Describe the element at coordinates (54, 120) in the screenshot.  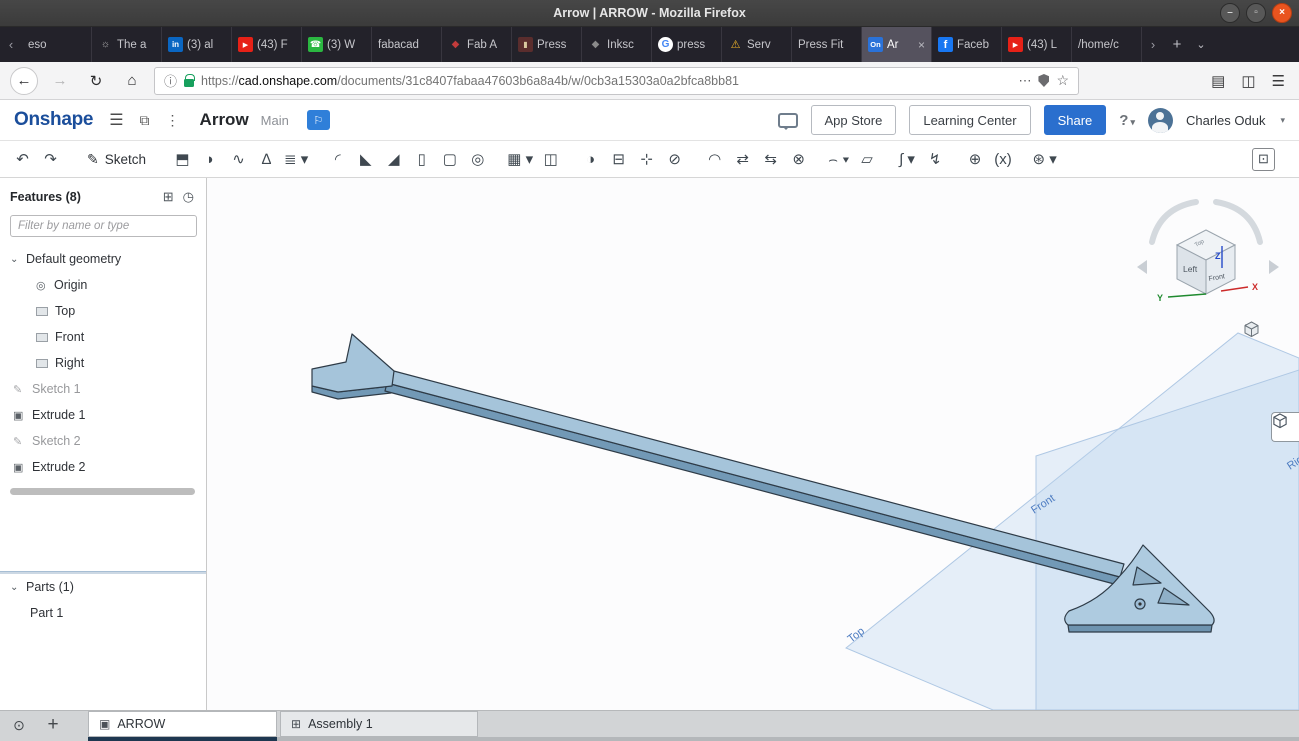
I see `onshape-logo: Onshape` at that location.